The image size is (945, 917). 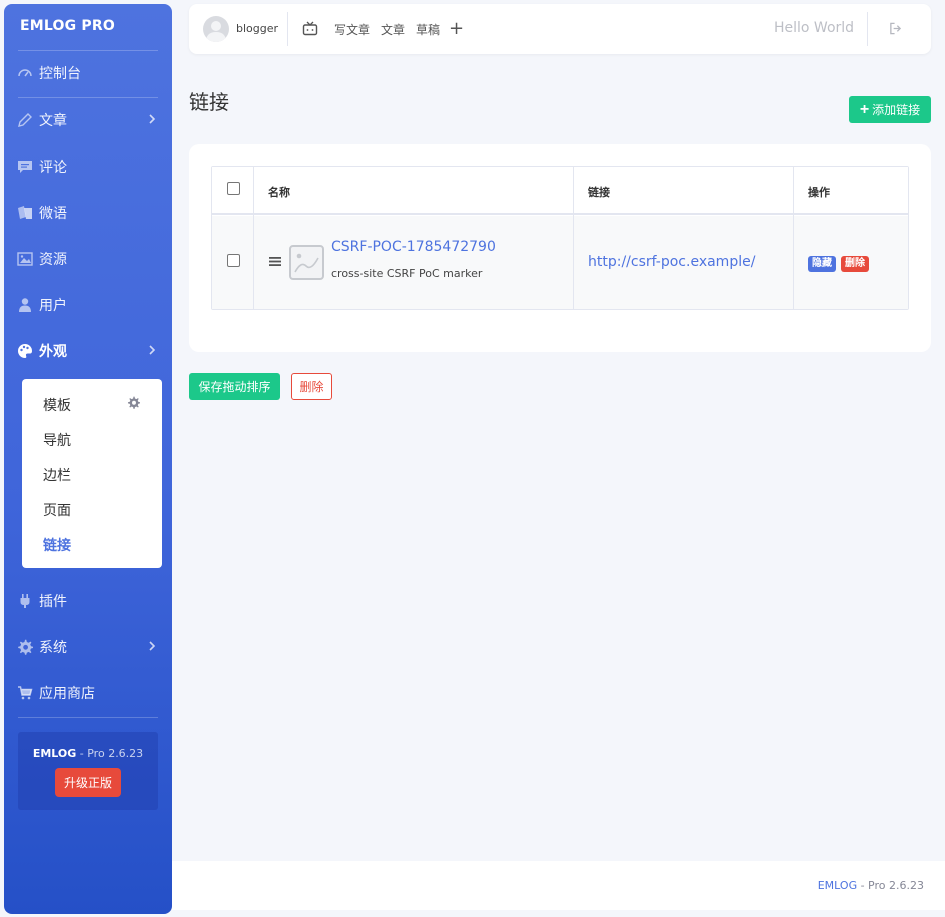 I want to click on sidebar-item-app-store: 应用商店, so click(x=88, y=693).